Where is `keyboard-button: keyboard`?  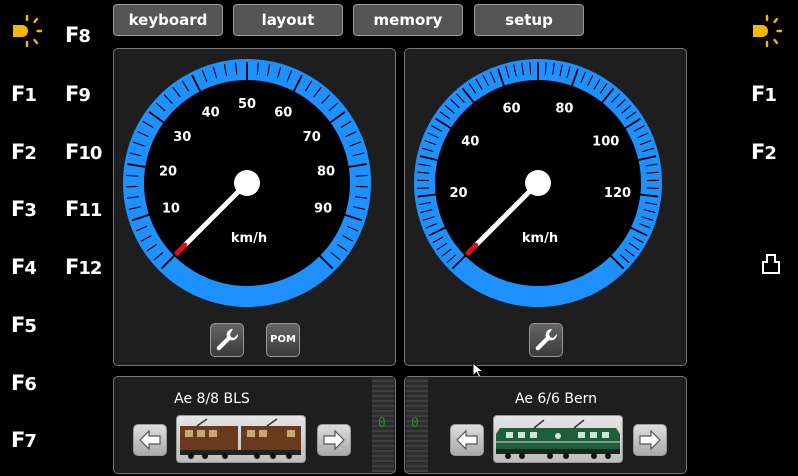 keyboard-button: keyboard is located at coordinates (168, 20).